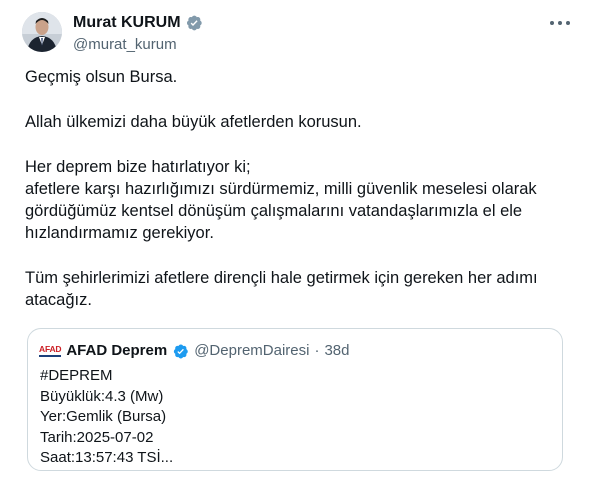  I want to click on afad-logo: AFAD, so click(50, 351).